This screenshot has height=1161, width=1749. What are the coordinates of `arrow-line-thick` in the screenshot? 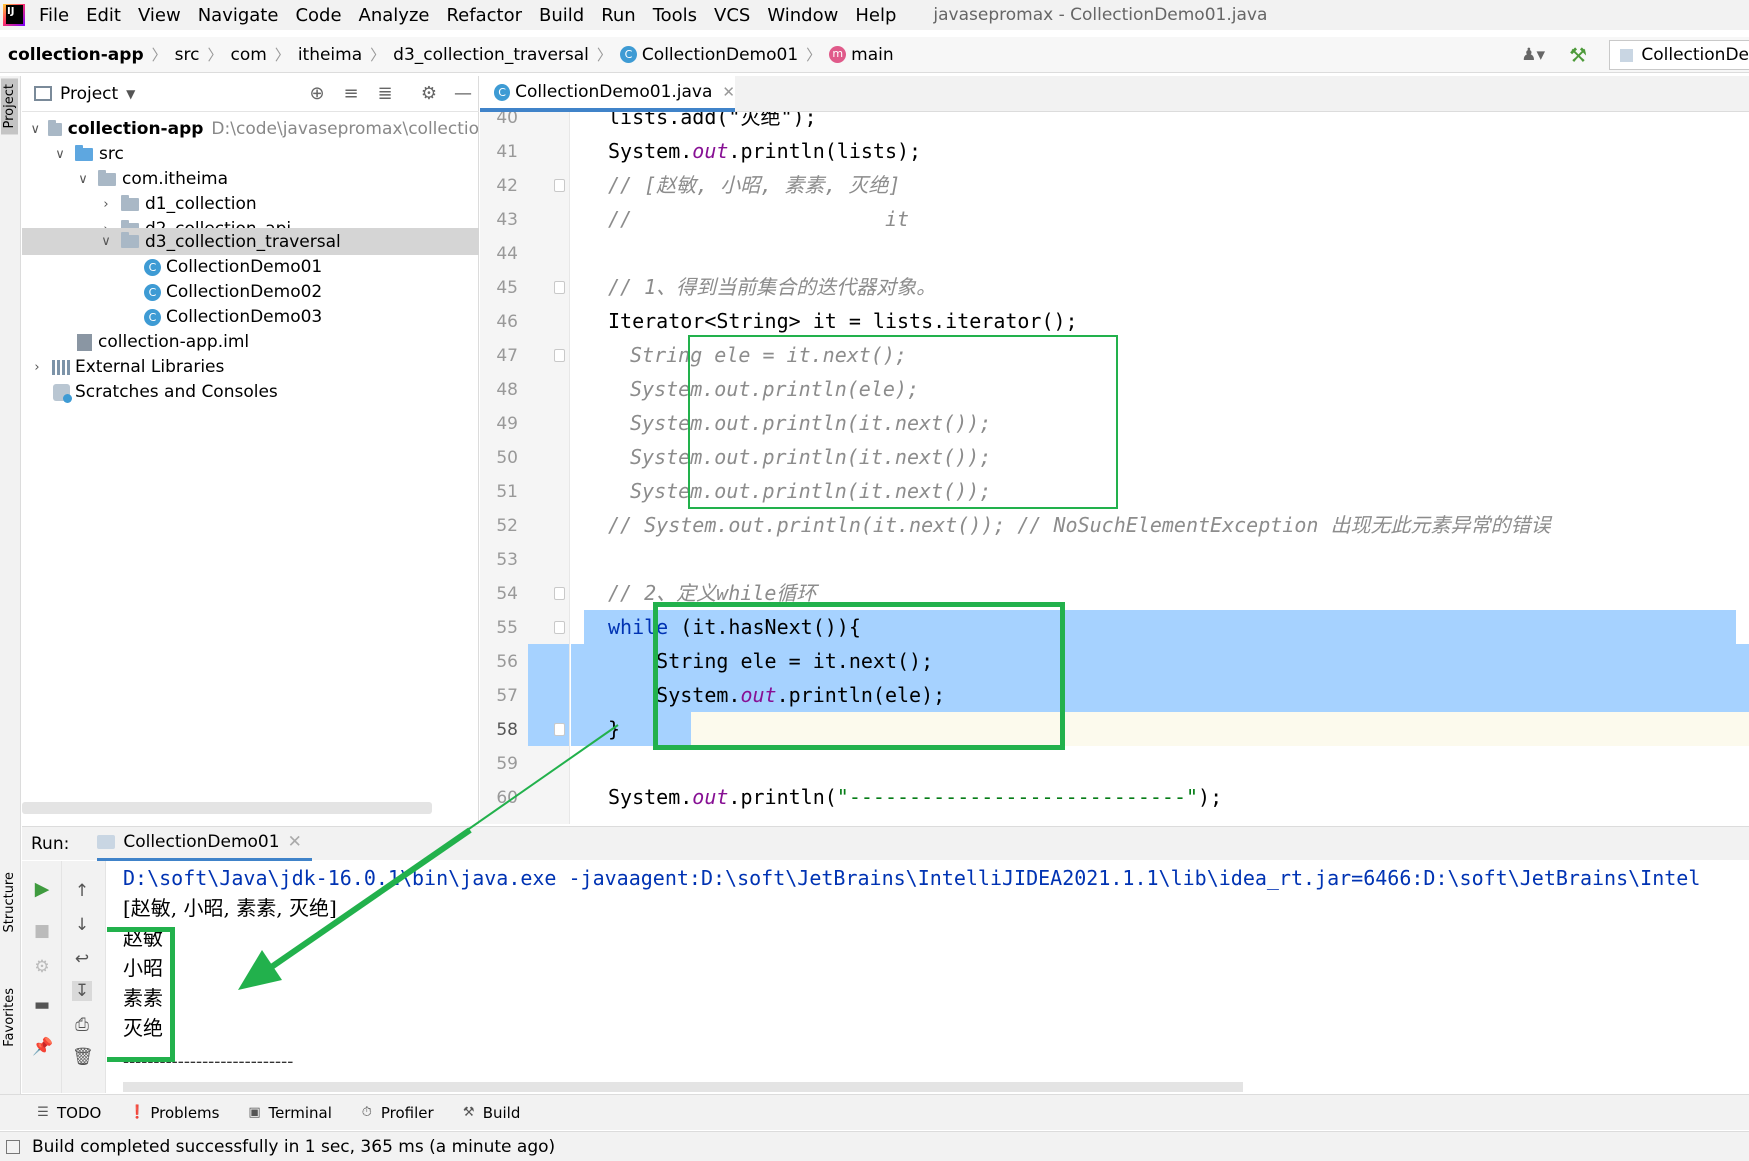 It's located at (370, 899).